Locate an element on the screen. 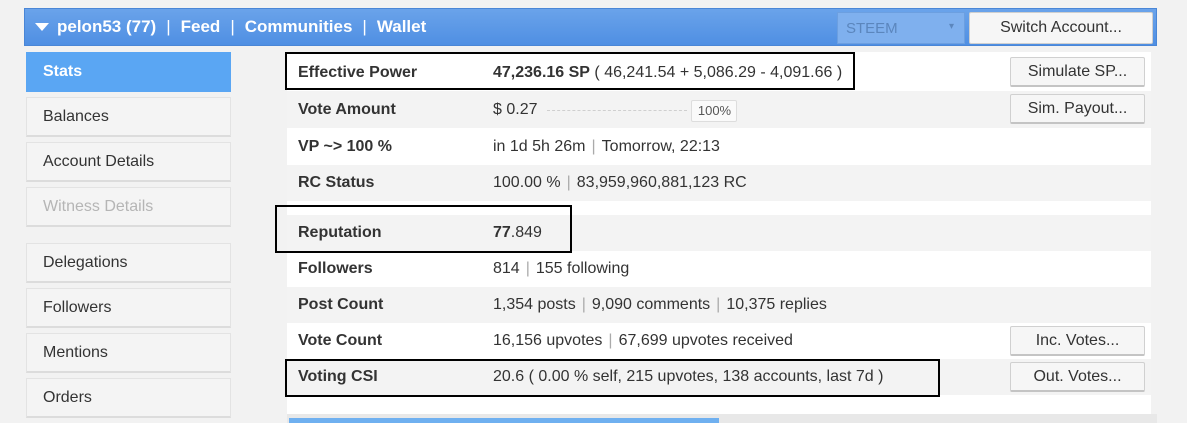 This screenshot has width=1187, height=423. slider-track is located at coordinates (617, 110).